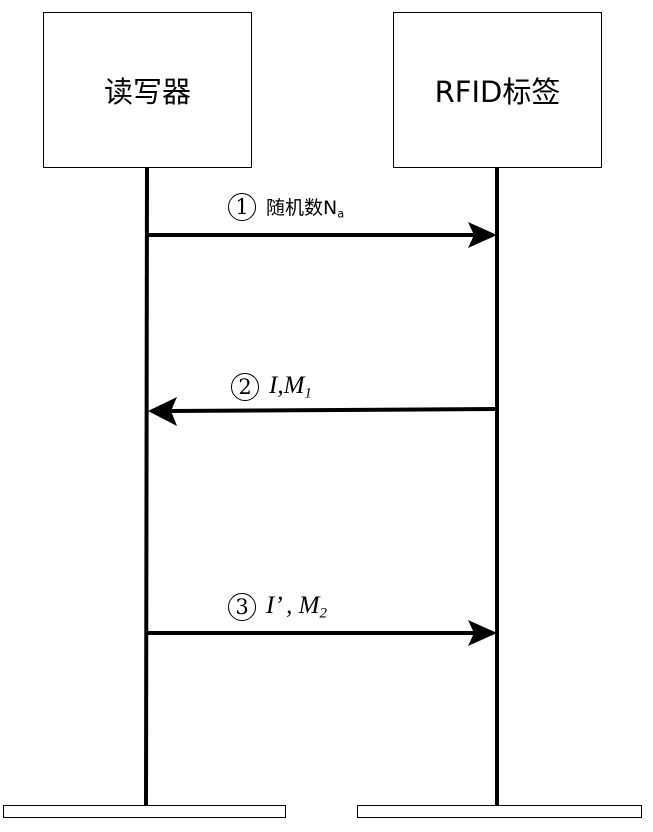 Image resolution: width=653 pixels, height=832 pixels. I want to click on lifeline-reader-base, so click(144, 811).